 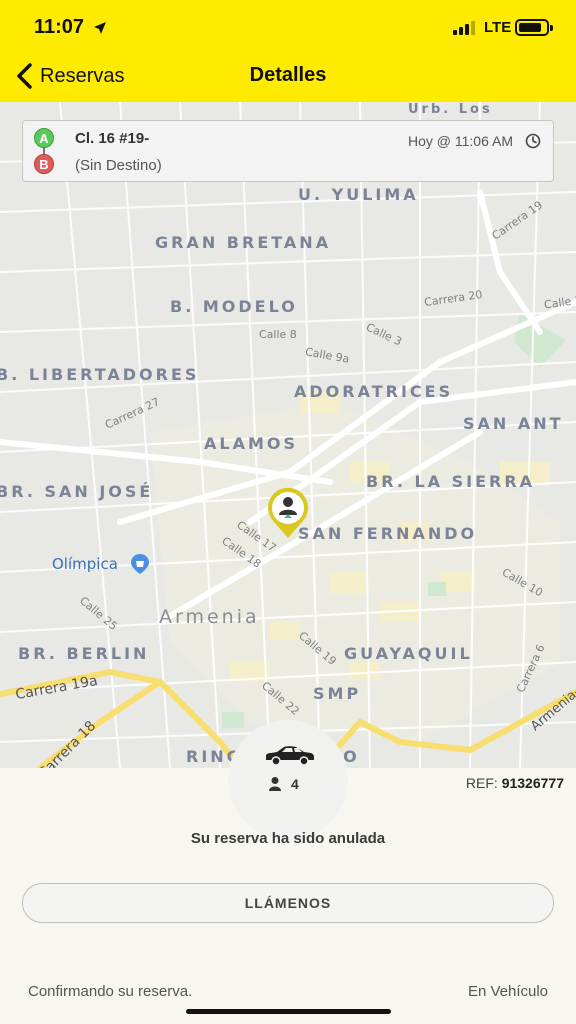 What do you see at coordinates (498, 27) in the screenshot?
I see `network-label: LTE` at bounding box center [498, 27].